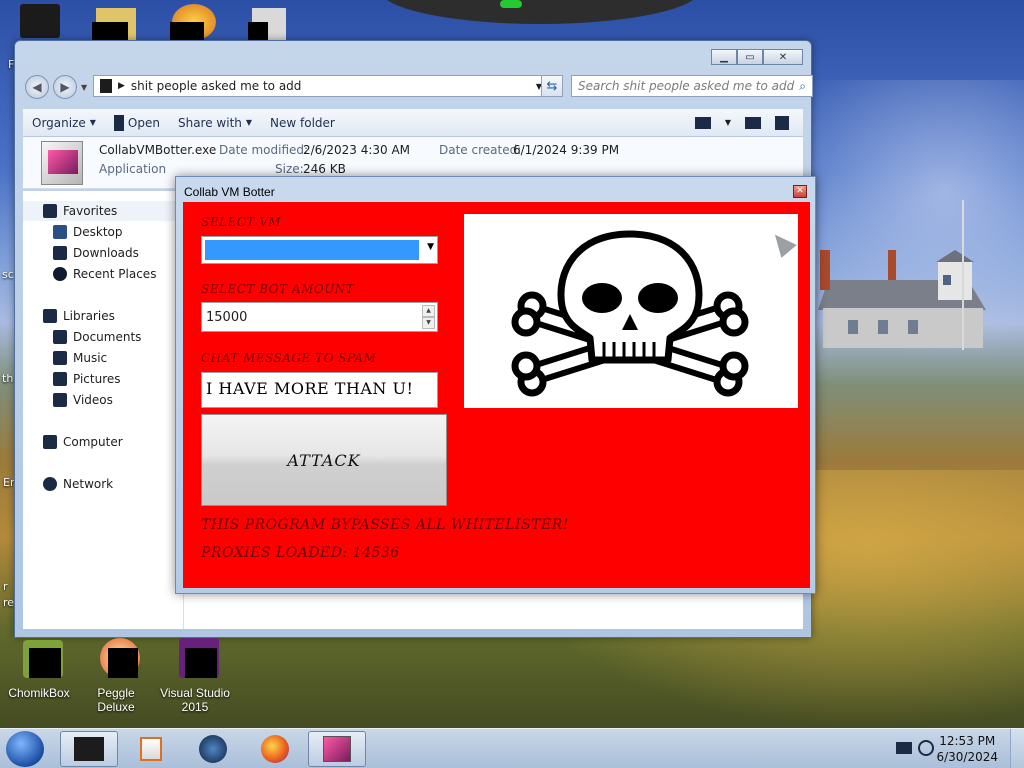  Describe the element at coordinates (904, 748) in the screenshot. I see `network-tray-icon` at that location.